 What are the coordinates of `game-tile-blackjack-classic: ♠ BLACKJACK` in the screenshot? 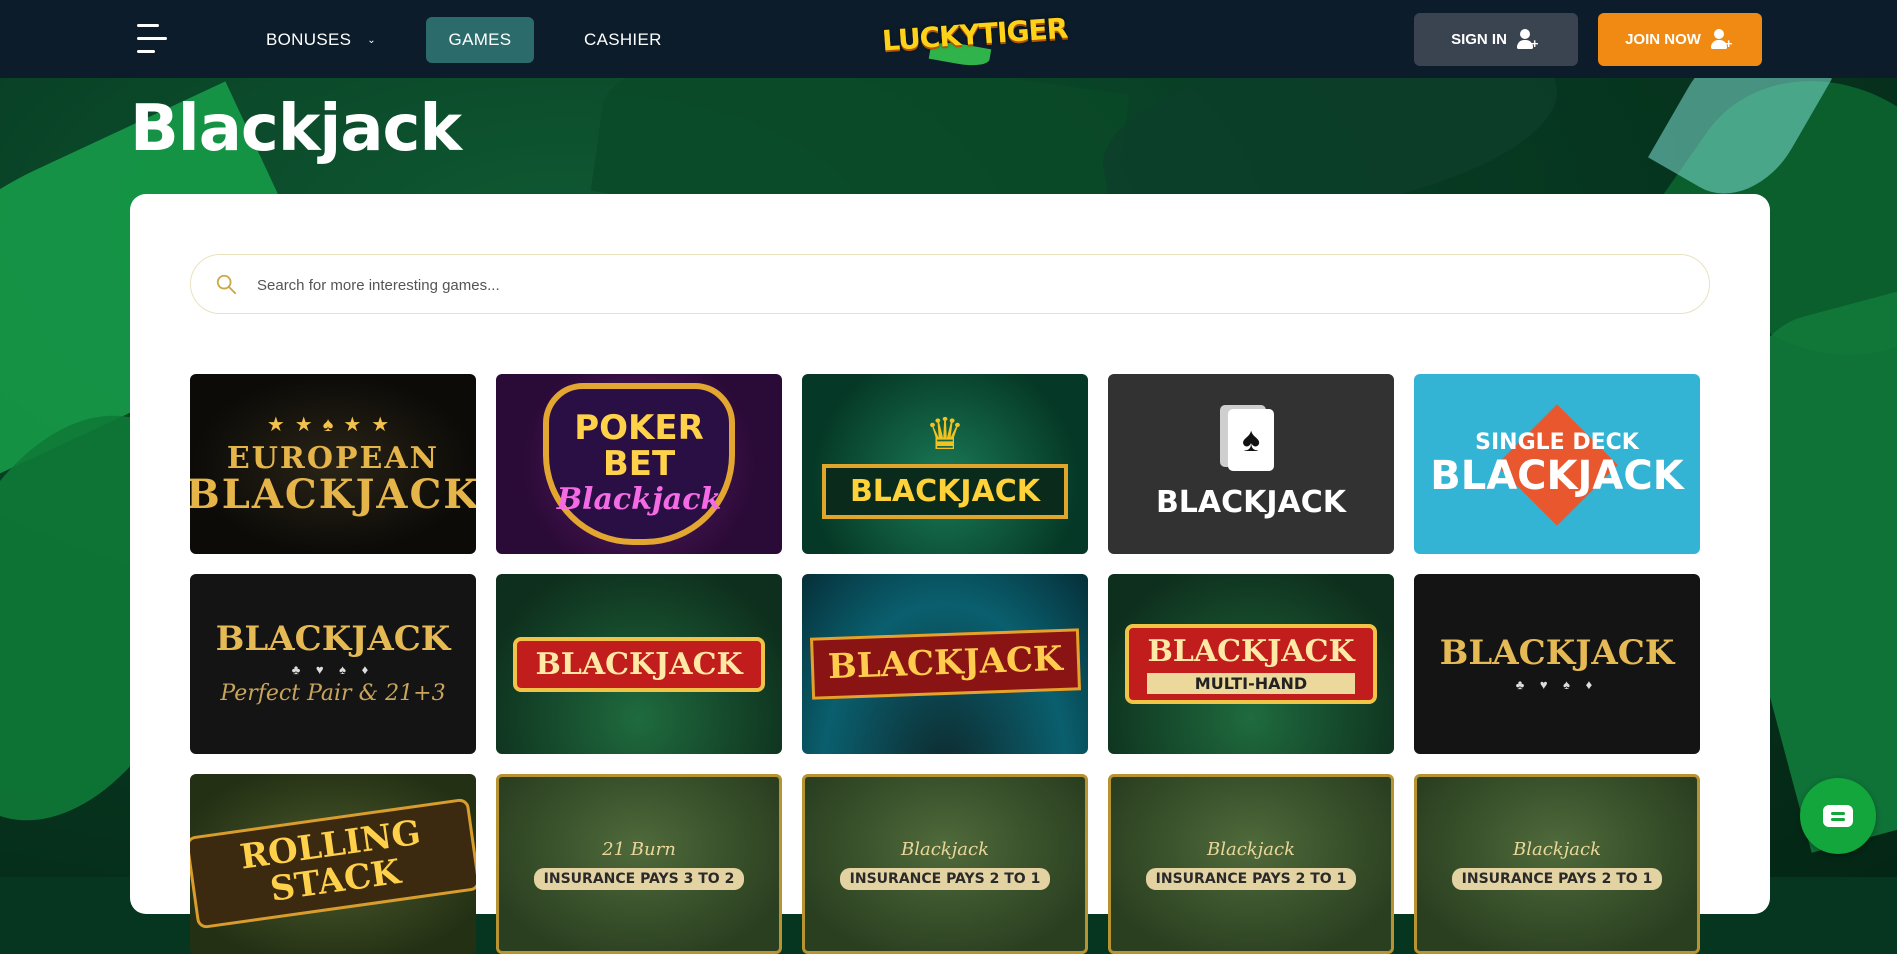 It's located at (1251, 464).